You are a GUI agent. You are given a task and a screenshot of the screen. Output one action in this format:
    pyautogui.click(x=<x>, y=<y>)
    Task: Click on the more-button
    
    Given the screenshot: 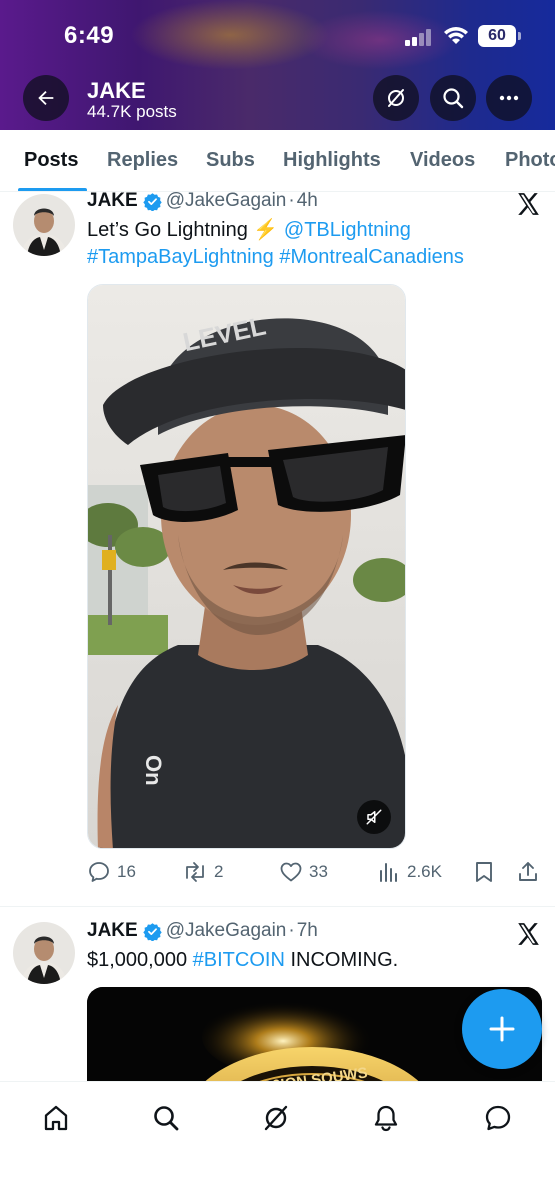 What is the action you would take?
    pyautogui.click(x=509, y=98)
    